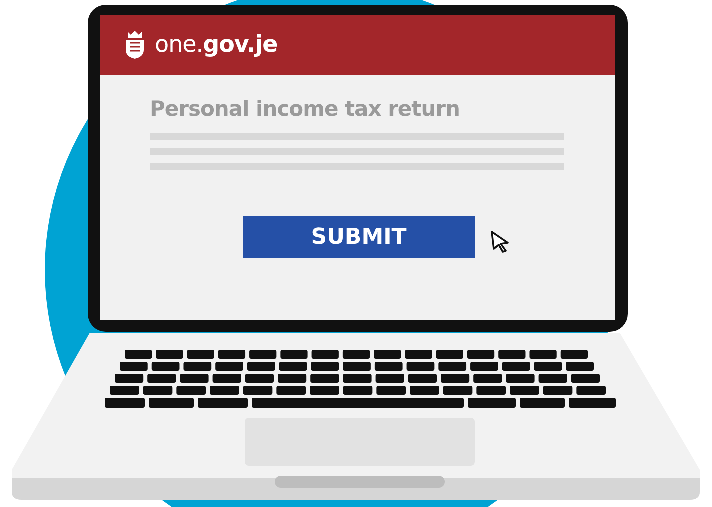  What do you see at coordinates (135, 45) in the screenshot?
I see `crest-icon` at bounding box center [135, 45].